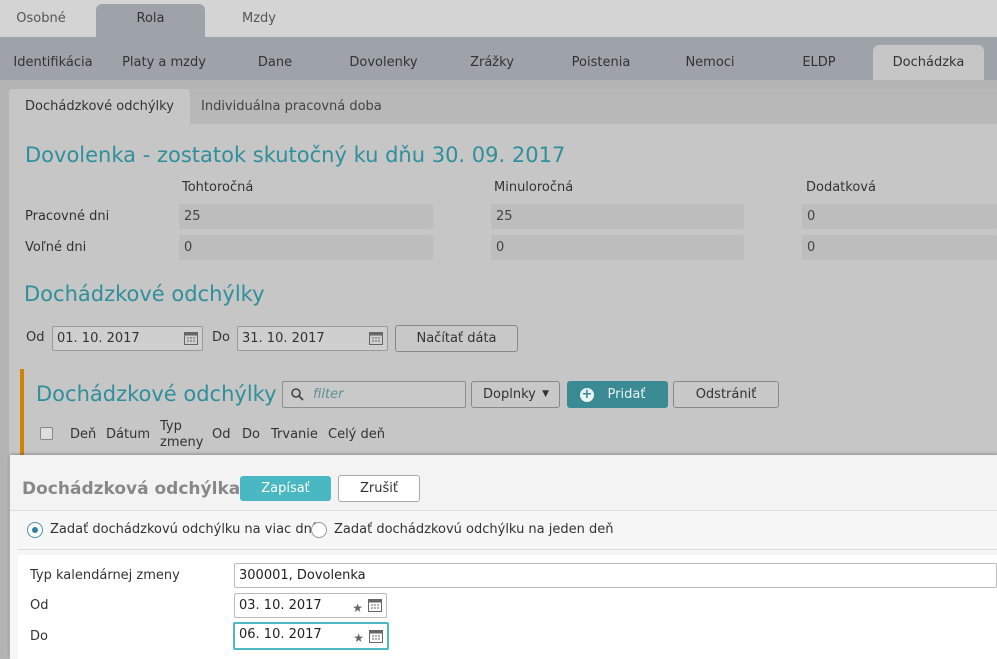  What do you see at coordinates (291, 106) in the screenshot?
I see `tab-individualna-pracovna-doba: Individuálna pracovná doba` at bounding box center [291, 106].